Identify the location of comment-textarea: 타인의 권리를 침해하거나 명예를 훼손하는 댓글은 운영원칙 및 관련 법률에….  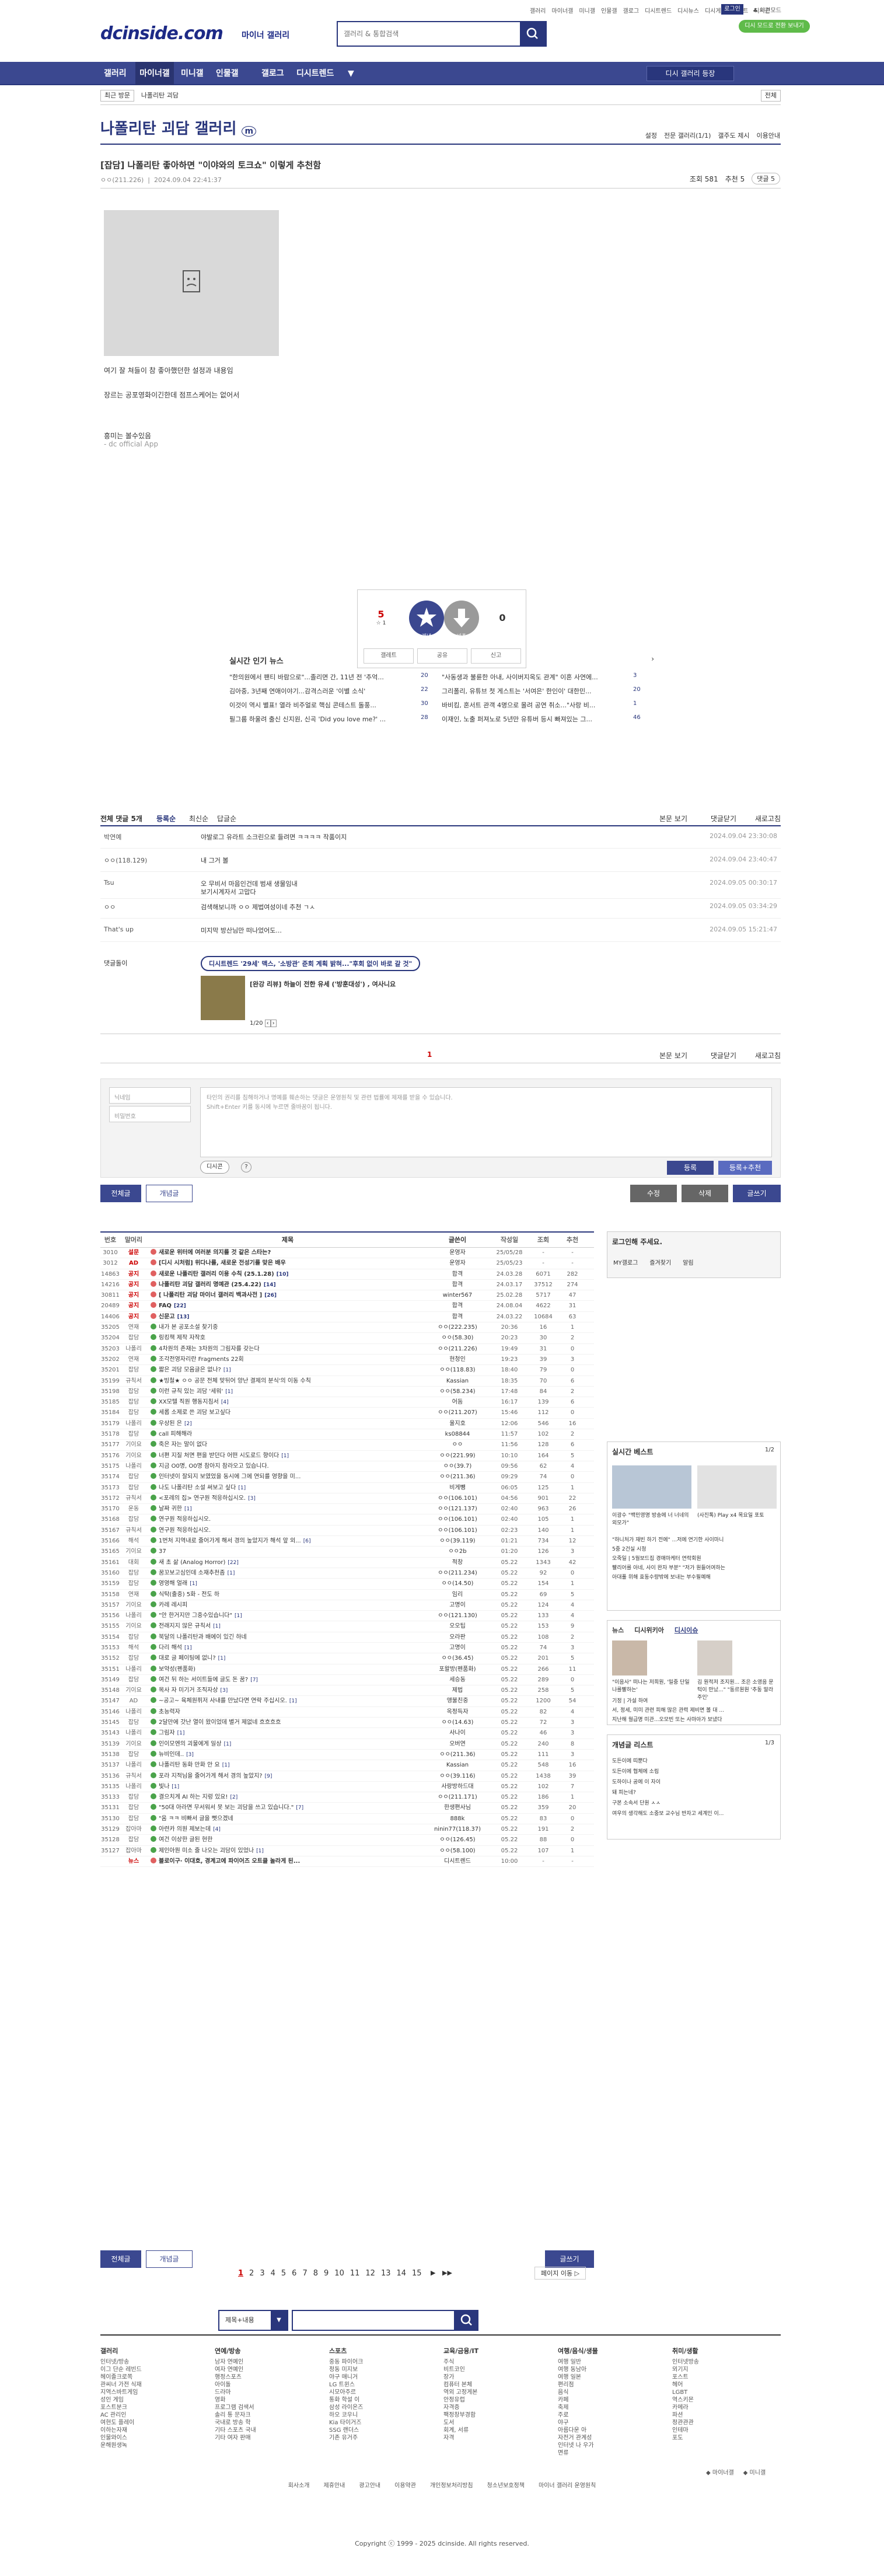
(486, 1122).